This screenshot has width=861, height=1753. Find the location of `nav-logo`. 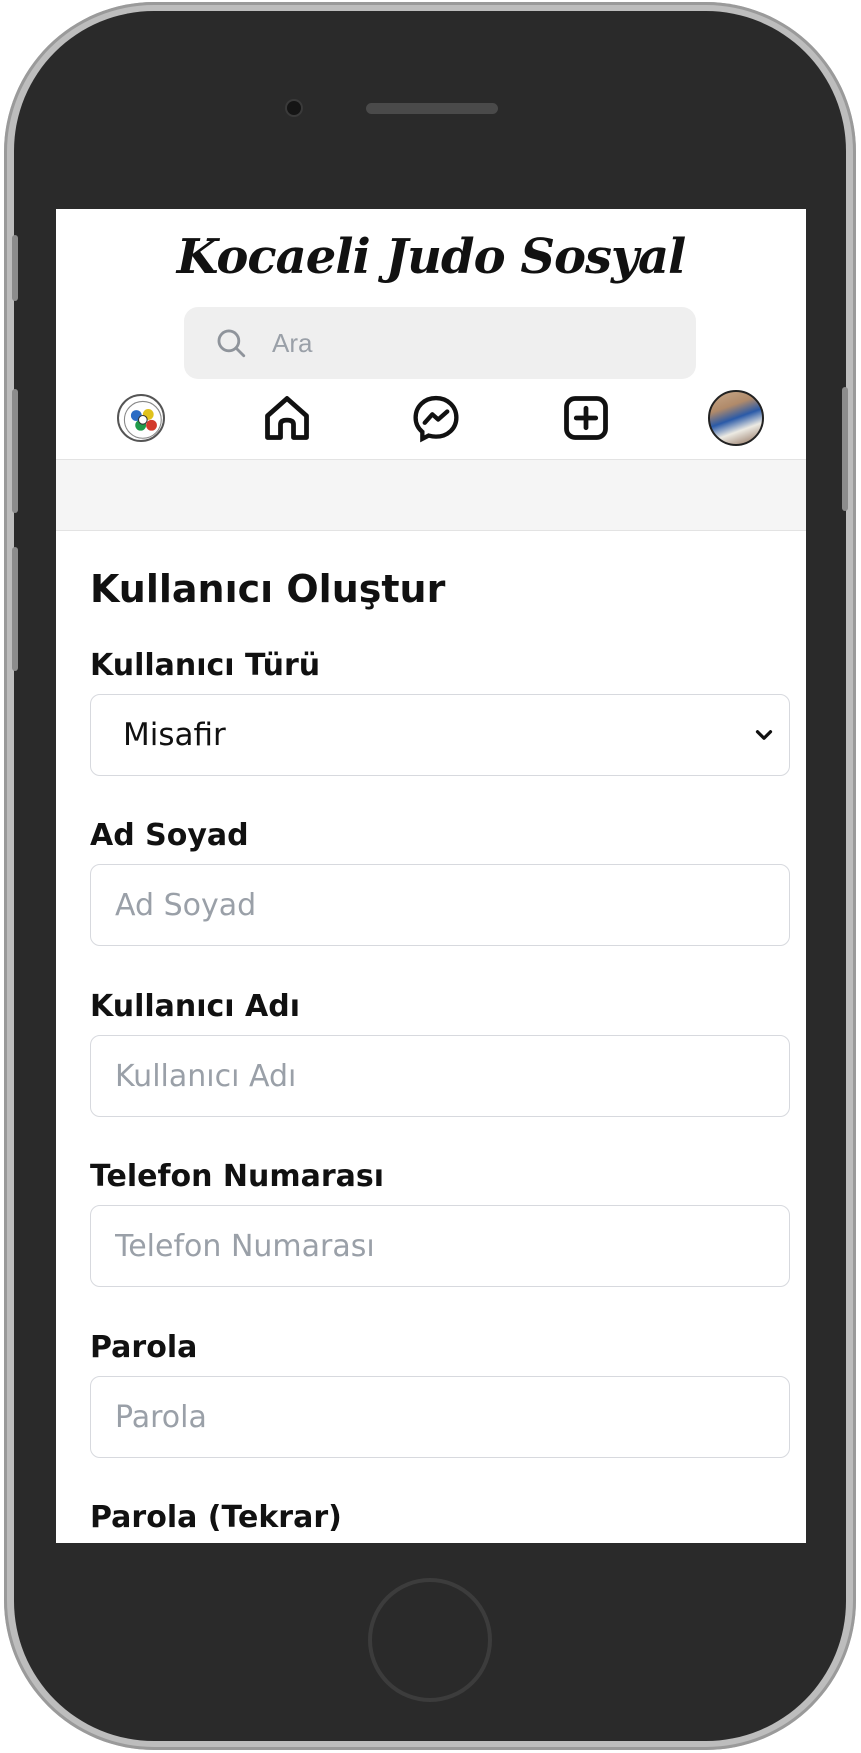

nav-logo is located at coordinates (141, 418).